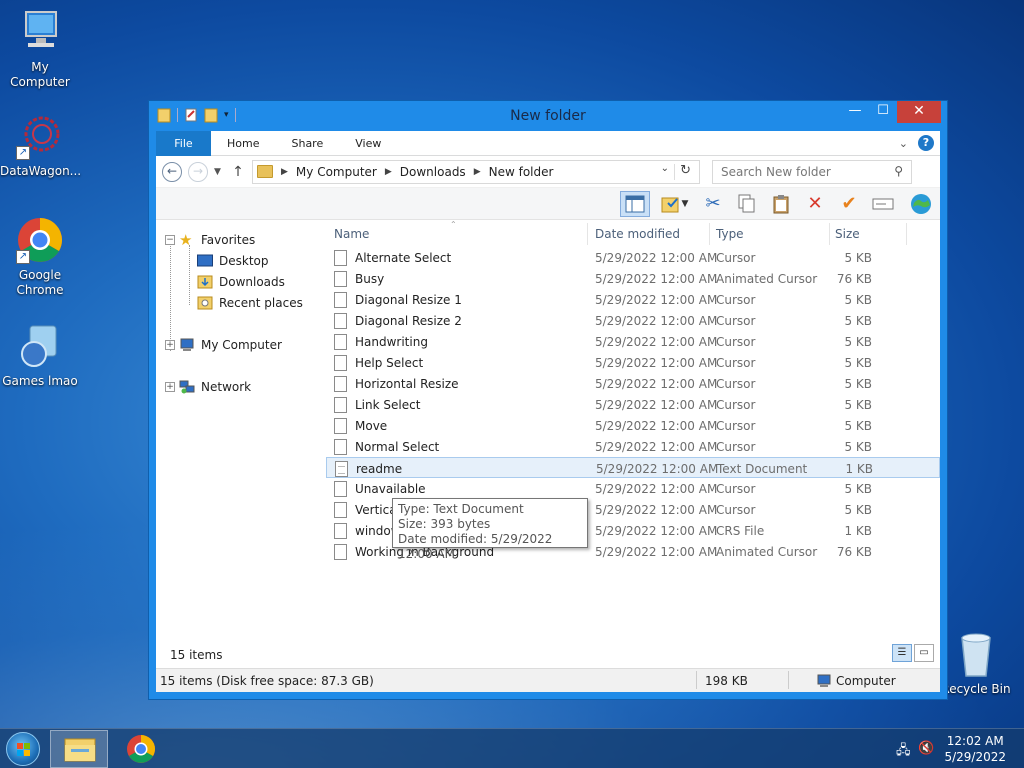 This screenshot has height=768, width=1024. I want to click on up-button: ↑, so click(238, 172).